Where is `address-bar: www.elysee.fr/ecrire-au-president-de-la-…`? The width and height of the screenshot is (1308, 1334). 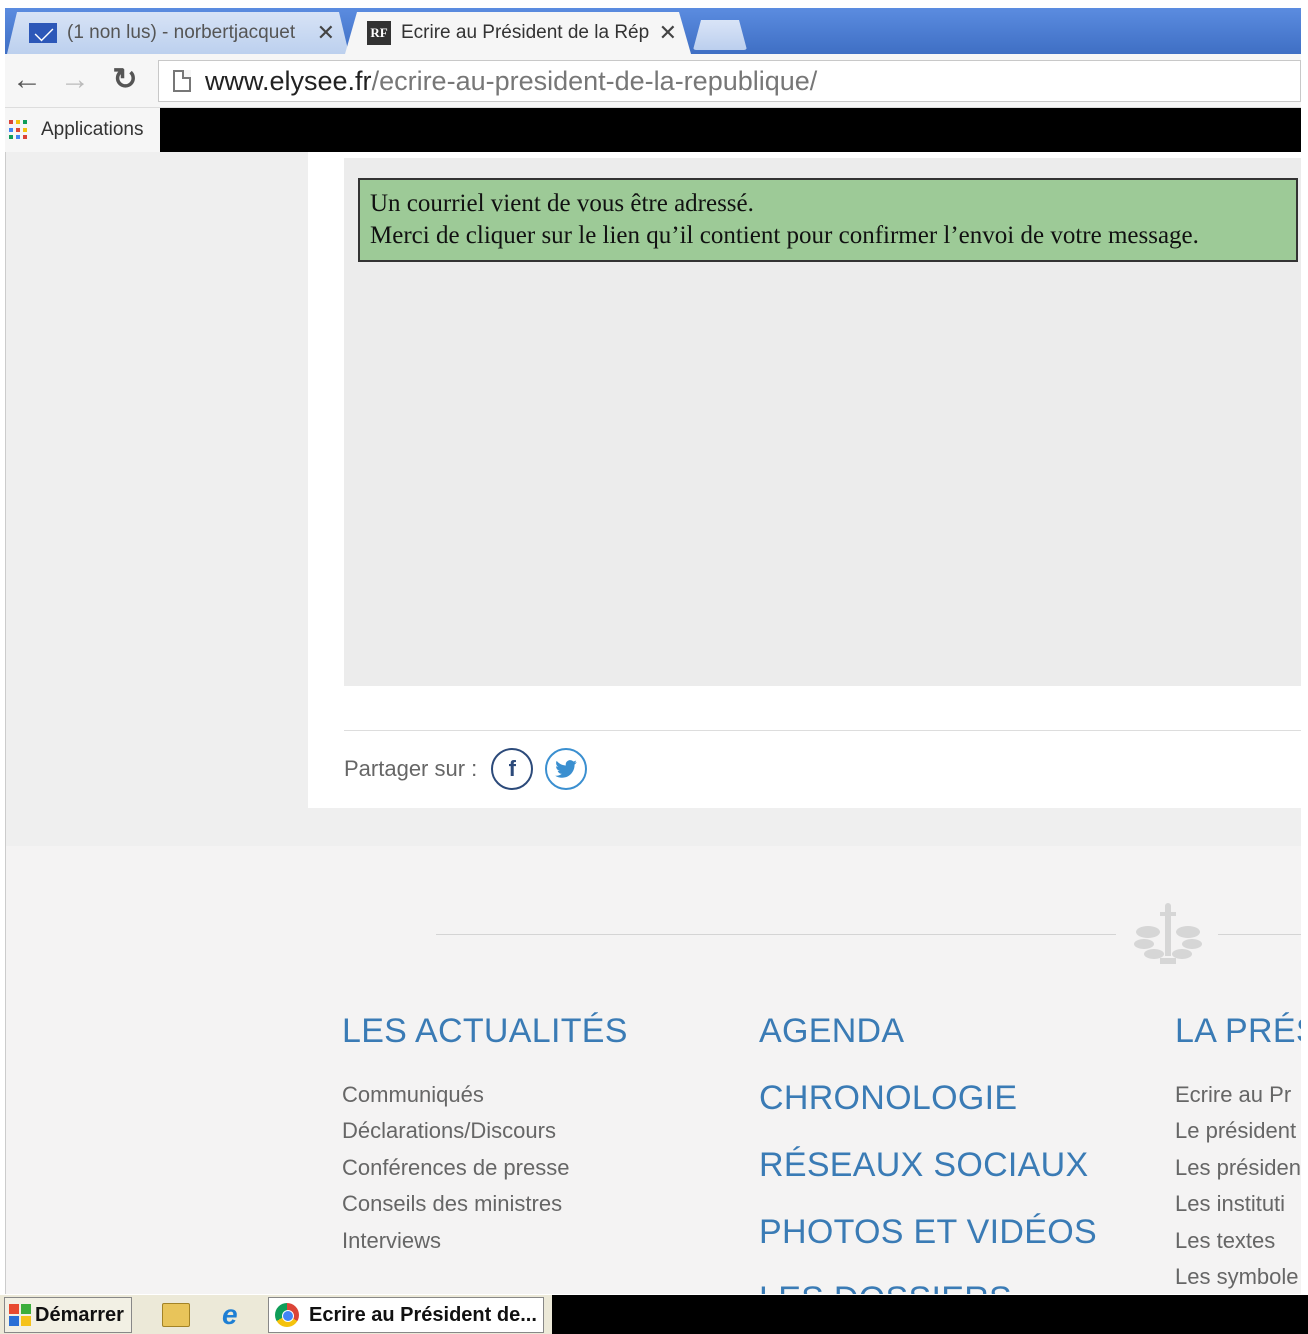 address-bar: www.elysee.fr/ecrire-au-president-de-la-… is located at coordinates (729, 81).